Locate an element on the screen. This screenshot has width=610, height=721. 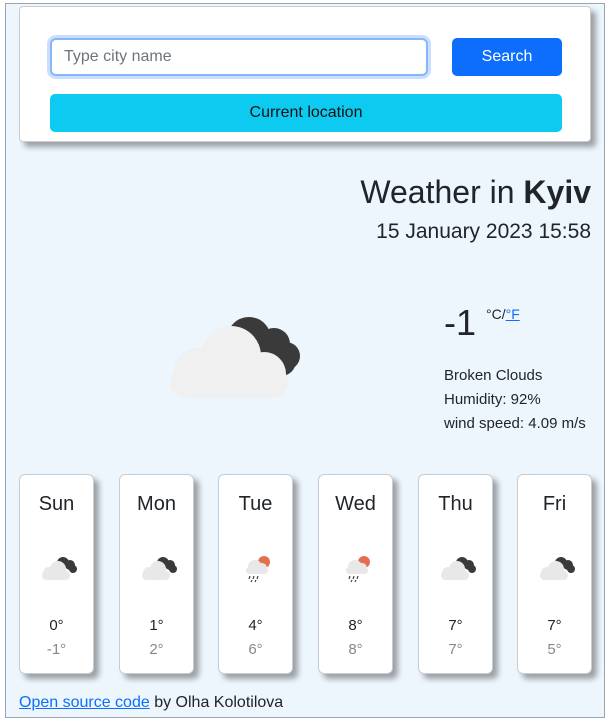
city-name: Kyiv is located at coordinates (557, 192).